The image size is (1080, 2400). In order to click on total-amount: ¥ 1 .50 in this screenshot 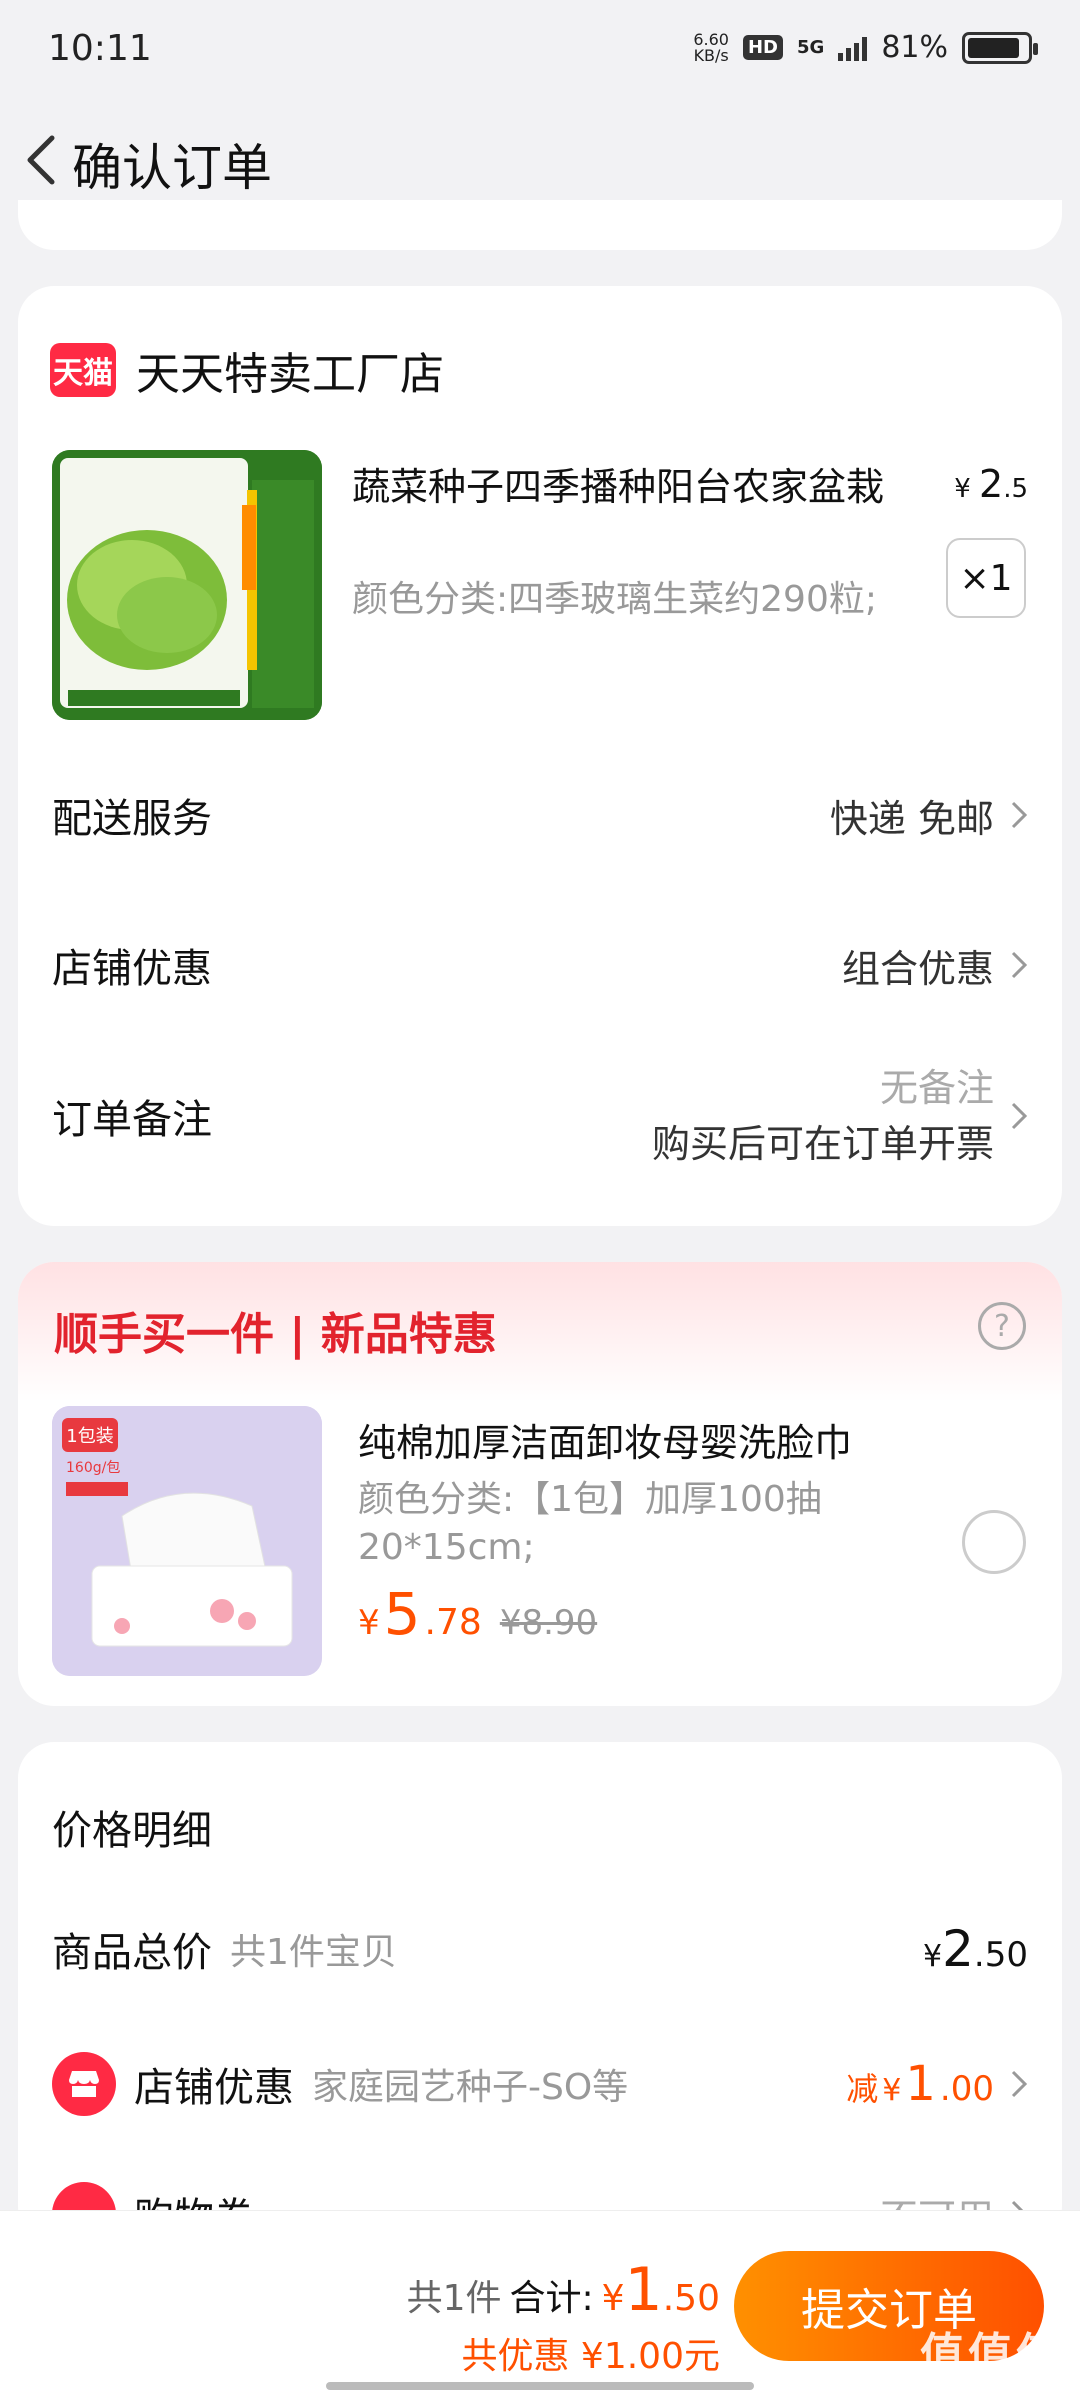, I will do `click(660, 2290)`.